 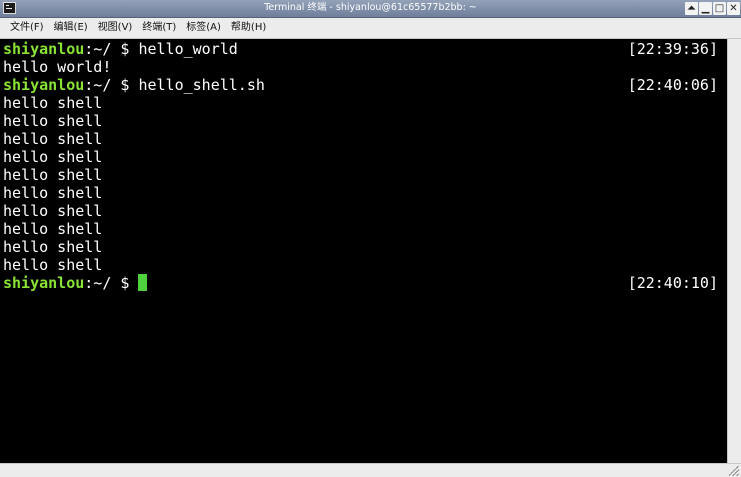 I want to click on minimize-button: ▁, so click(x=705, y=8).